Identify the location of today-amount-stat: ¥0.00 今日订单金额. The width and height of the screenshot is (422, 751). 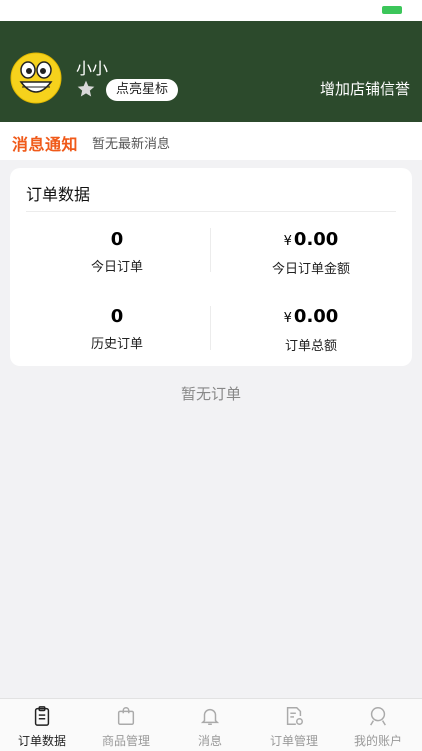
(311, 253).